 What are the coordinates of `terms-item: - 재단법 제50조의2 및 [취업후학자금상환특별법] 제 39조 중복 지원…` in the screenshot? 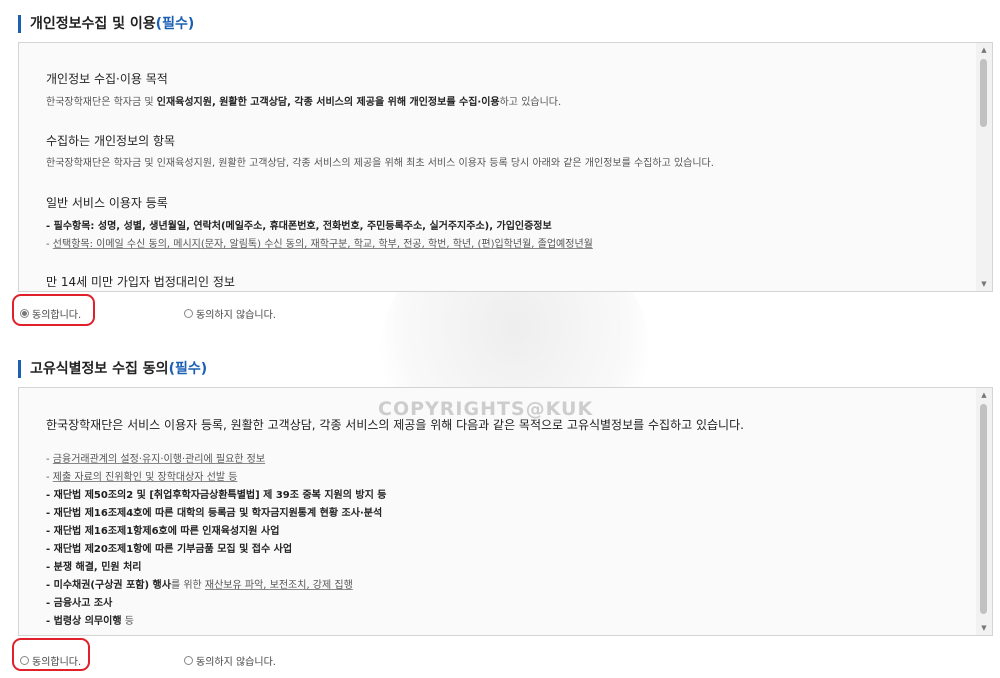 It's located at (216, 495).